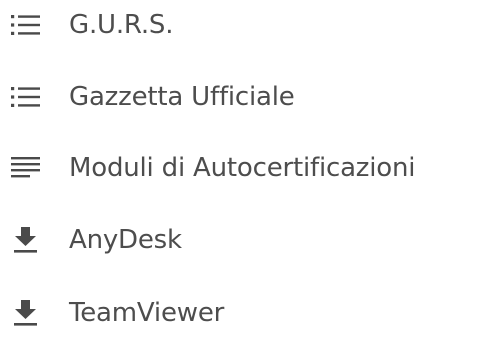 This screenshot has height=338, width=499. Describe the element at coordinates (249, 25) in the screenshot. I see `menu-item-gurs: G.U.R.S.` at that location.